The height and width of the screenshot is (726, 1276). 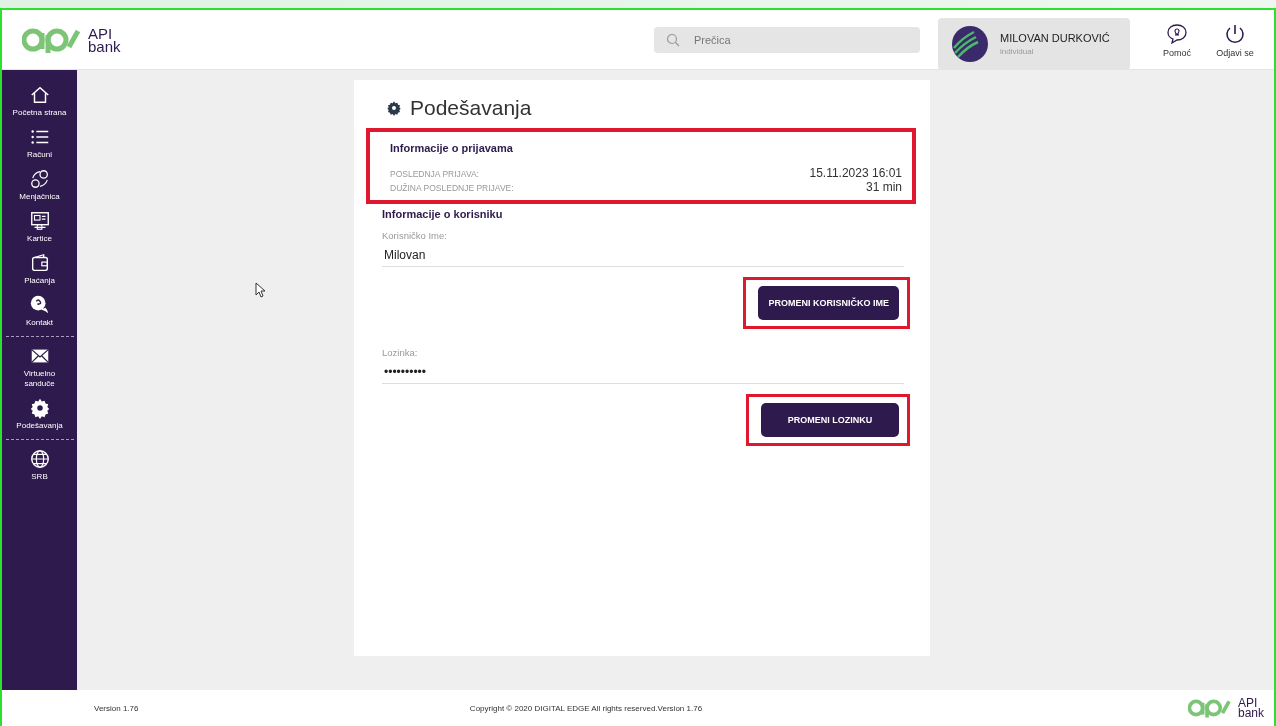 I want to click on section-heading: Informacije o korisniku, so click(x=443, y=214).